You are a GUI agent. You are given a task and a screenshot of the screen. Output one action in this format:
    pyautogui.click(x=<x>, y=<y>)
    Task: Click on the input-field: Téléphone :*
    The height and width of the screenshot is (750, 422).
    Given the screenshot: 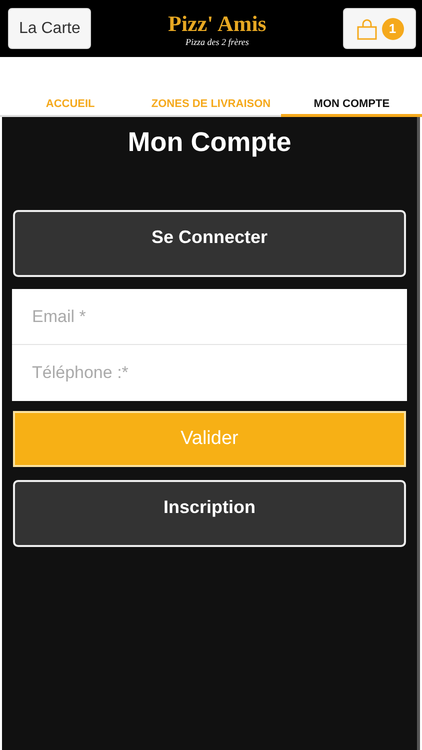 What is the action you would take?
    pyautogui.click(x=209, y=373)
    